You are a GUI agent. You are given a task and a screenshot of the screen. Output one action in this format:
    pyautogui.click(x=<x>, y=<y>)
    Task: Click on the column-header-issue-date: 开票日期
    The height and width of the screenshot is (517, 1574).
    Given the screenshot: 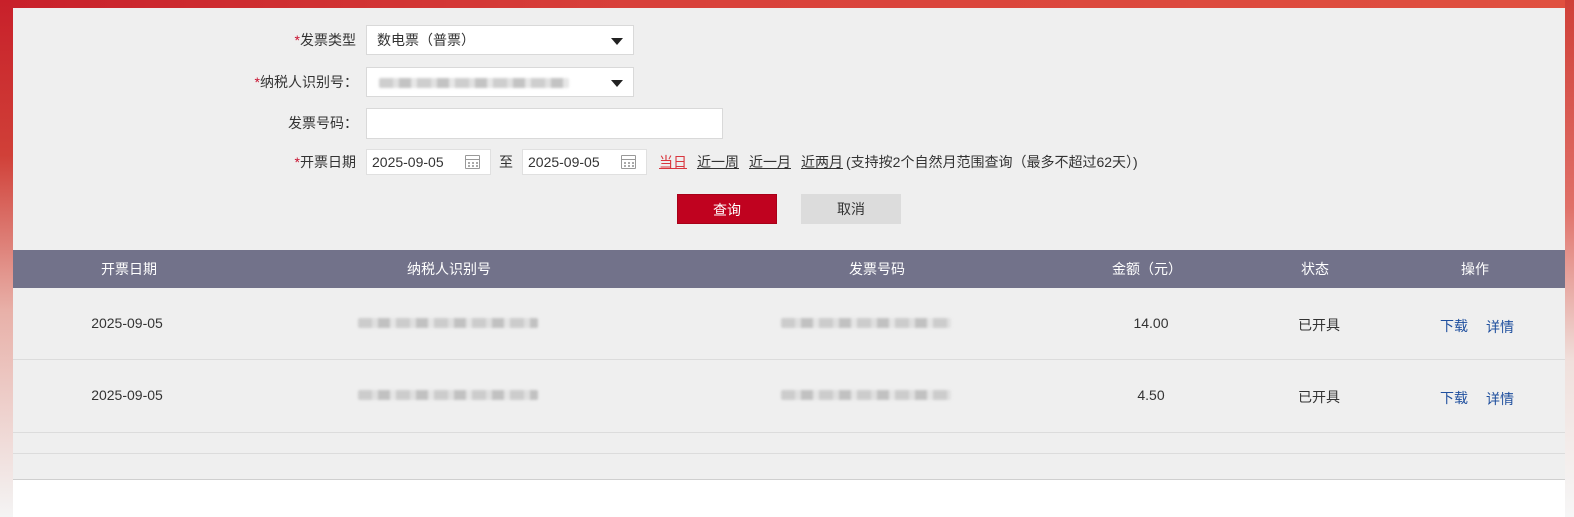 What is the action you would take?
    pyautogui.click(x=129, y=269)
    